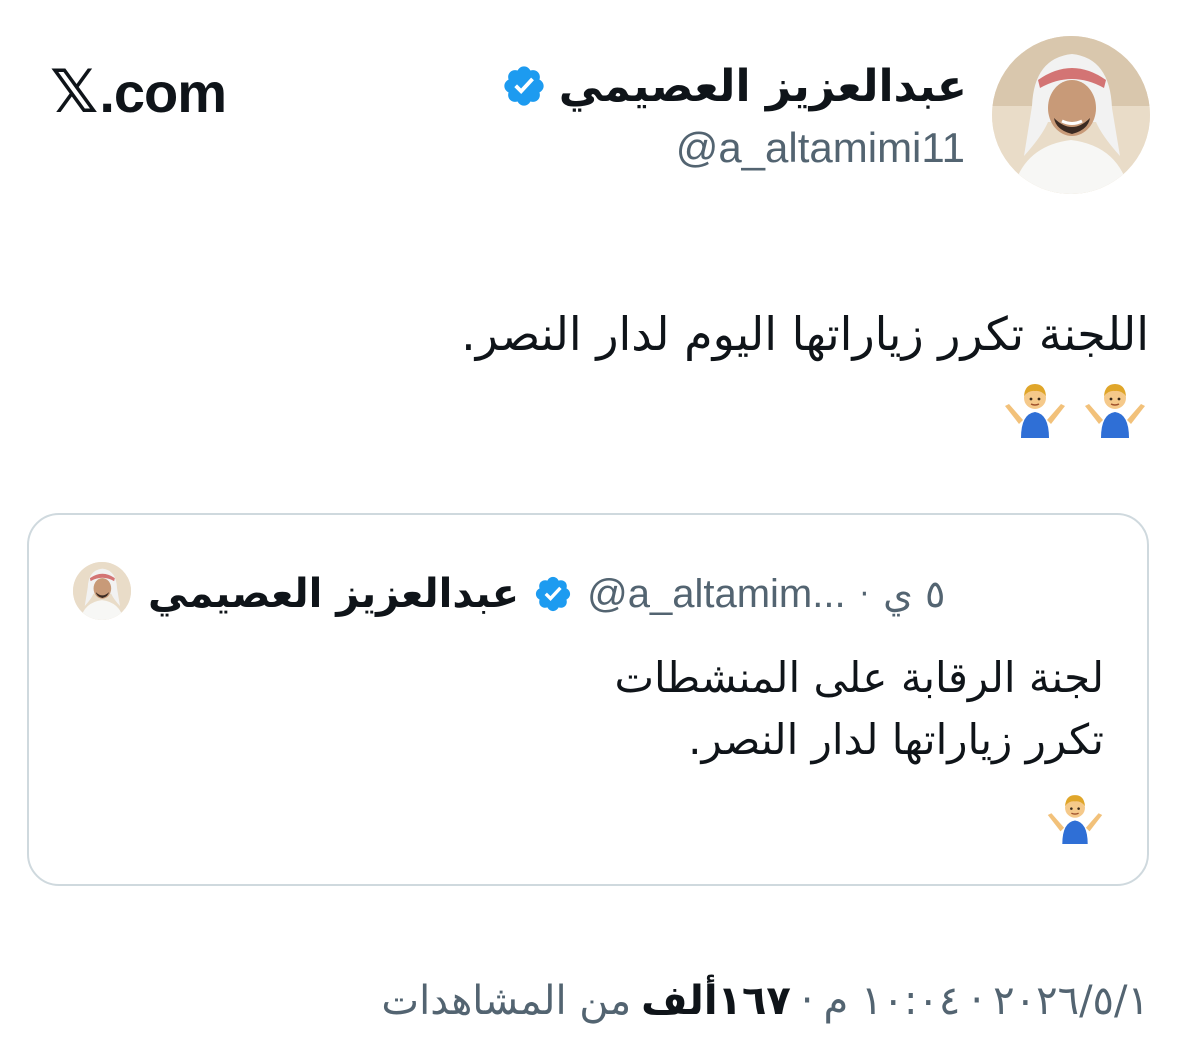 This screenshot has width=1179, height=1046. I want to click on quoted-text-line-2: تكرر زياراتها لدار النصر., so click(896, 739).